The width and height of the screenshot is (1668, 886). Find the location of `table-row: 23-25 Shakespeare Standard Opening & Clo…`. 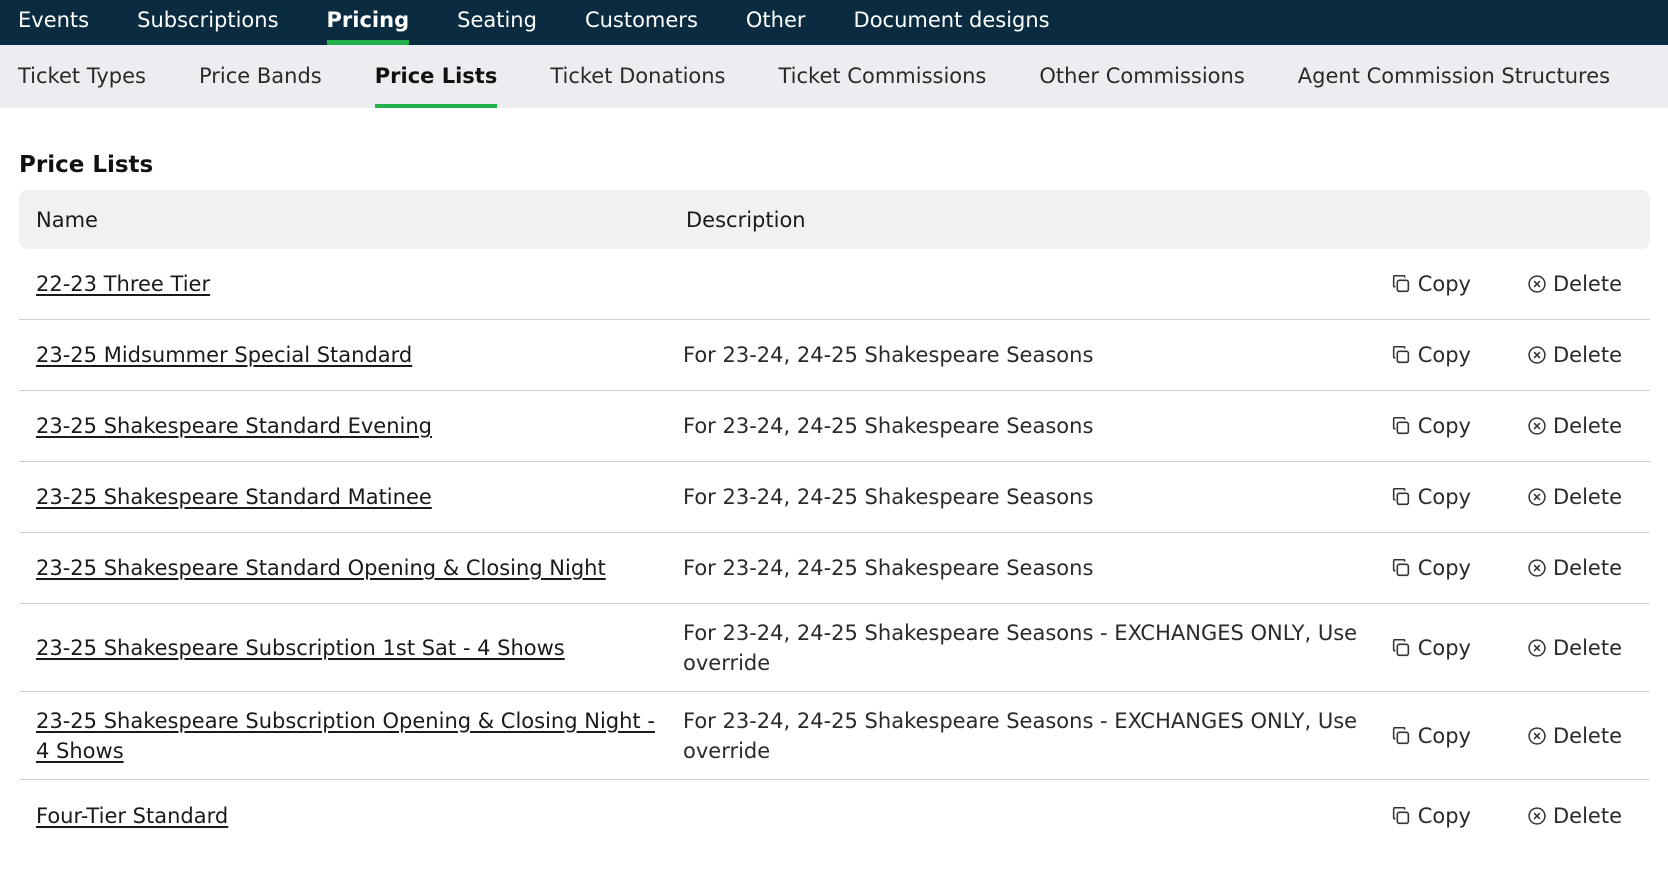

table-row: 23-25 Shakespeare Standard Opening & Clo… is located at coordinates (834, 568).